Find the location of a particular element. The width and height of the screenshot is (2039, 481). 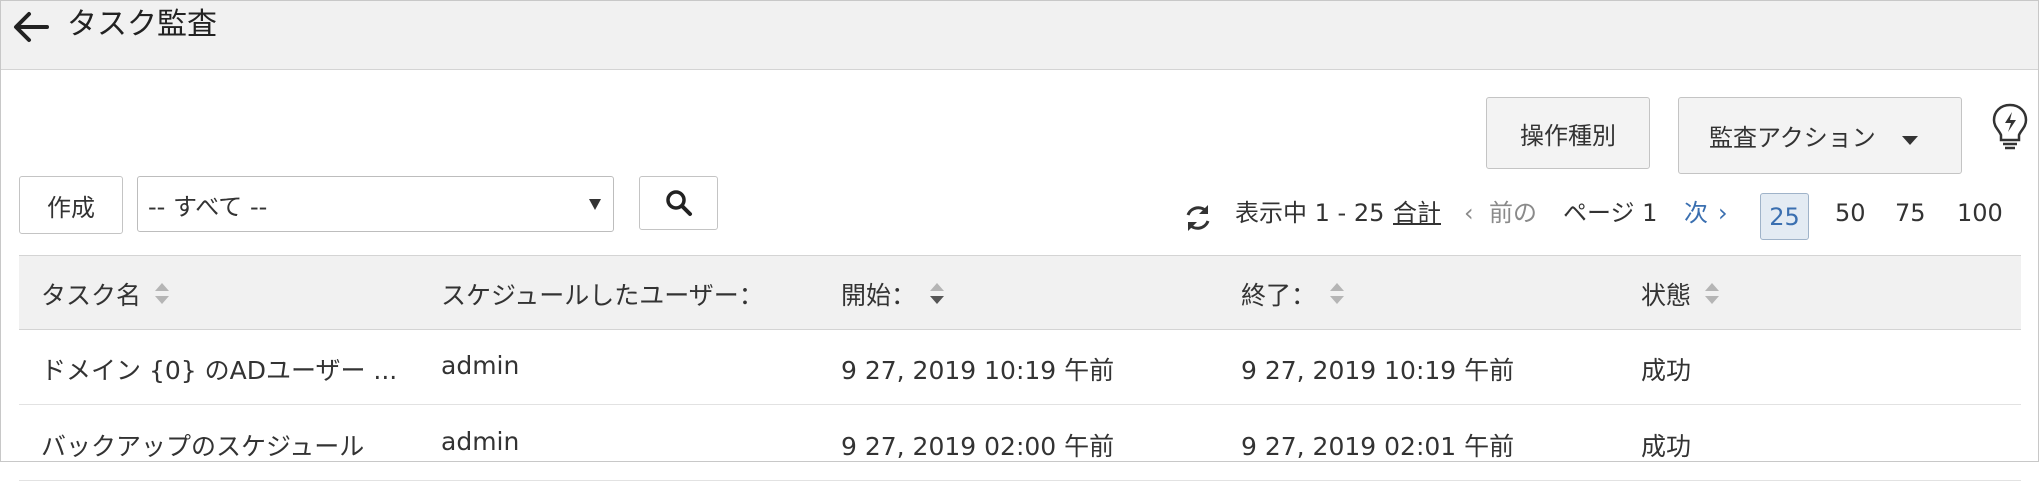

next-page-link: 次 is located at coordinates (1696, 213).